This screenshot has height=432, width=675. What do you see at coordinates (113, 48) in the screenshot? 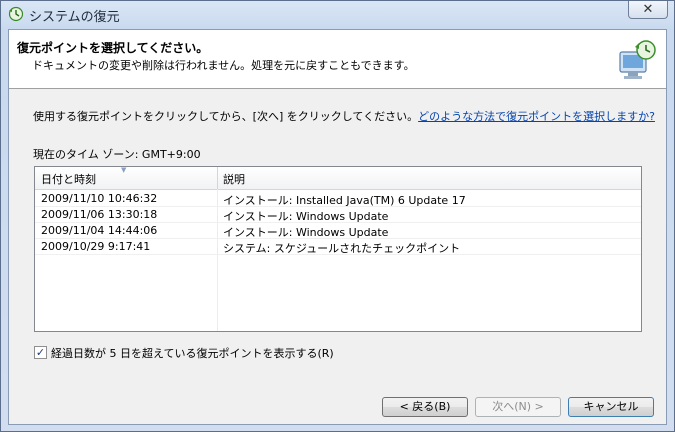
I see `header-title: 復元ポイントを選択してください。` at bounding box center [113, 48].